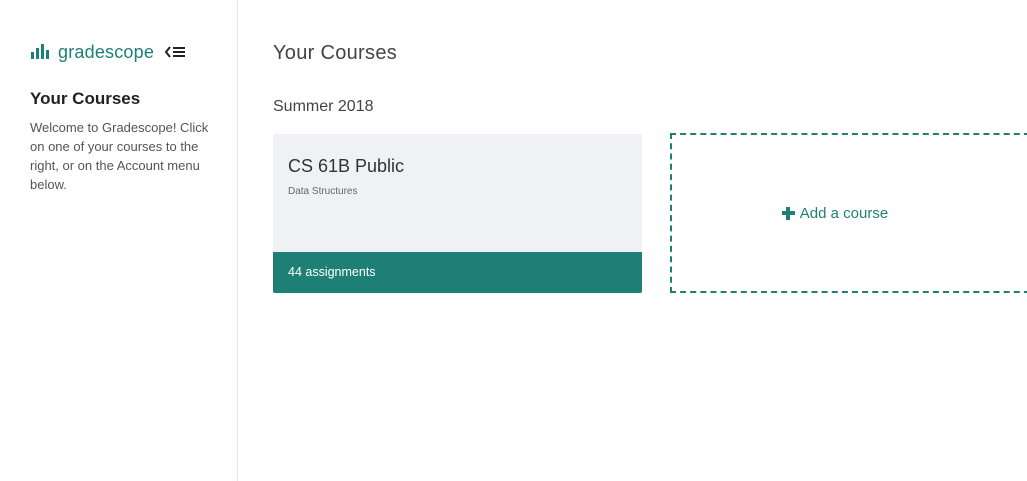  What do you see at coordinates (323, 106) in the screenshot?
I see `term-heading: Summer 2018` at bounding box center [323, 106].